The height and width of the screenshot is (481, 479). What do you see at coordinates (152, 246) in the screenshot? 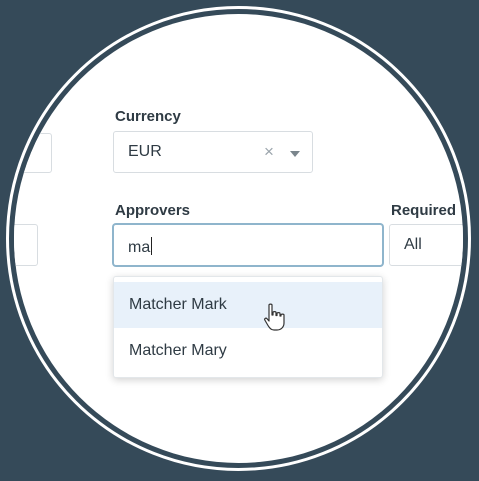
I see `text-caret` at bounding box center [152, 246].